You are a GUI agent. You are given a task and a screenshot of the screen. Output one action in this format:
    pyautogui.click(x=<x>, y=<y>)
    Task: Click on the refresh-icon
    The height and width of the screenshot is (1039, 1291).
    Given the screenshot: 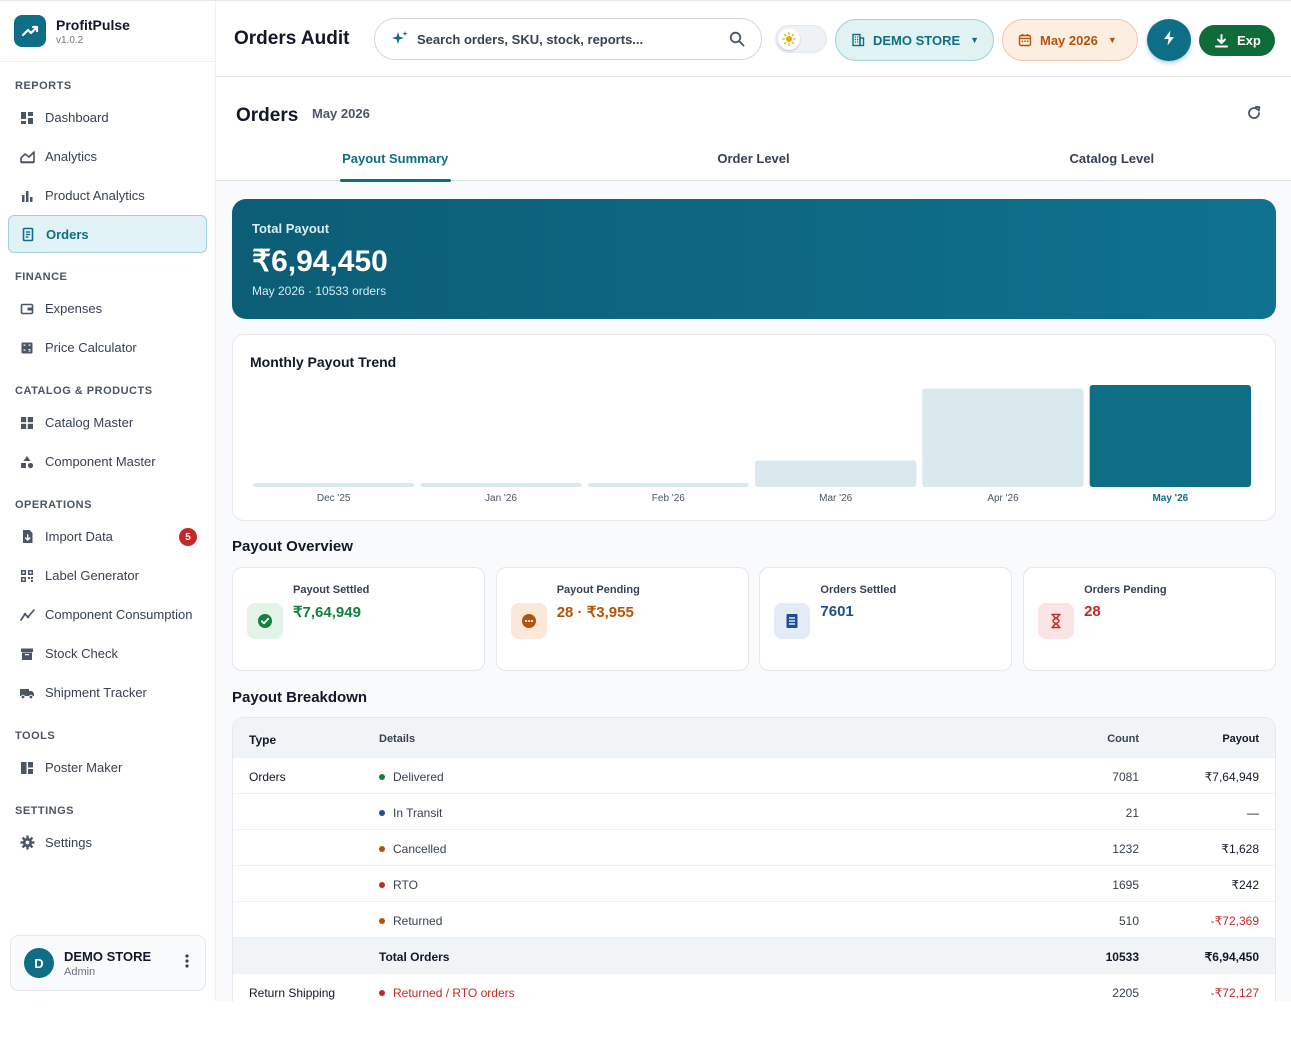 What is the action you would take?
    pyautogui.click(x=1254, y=115)
    